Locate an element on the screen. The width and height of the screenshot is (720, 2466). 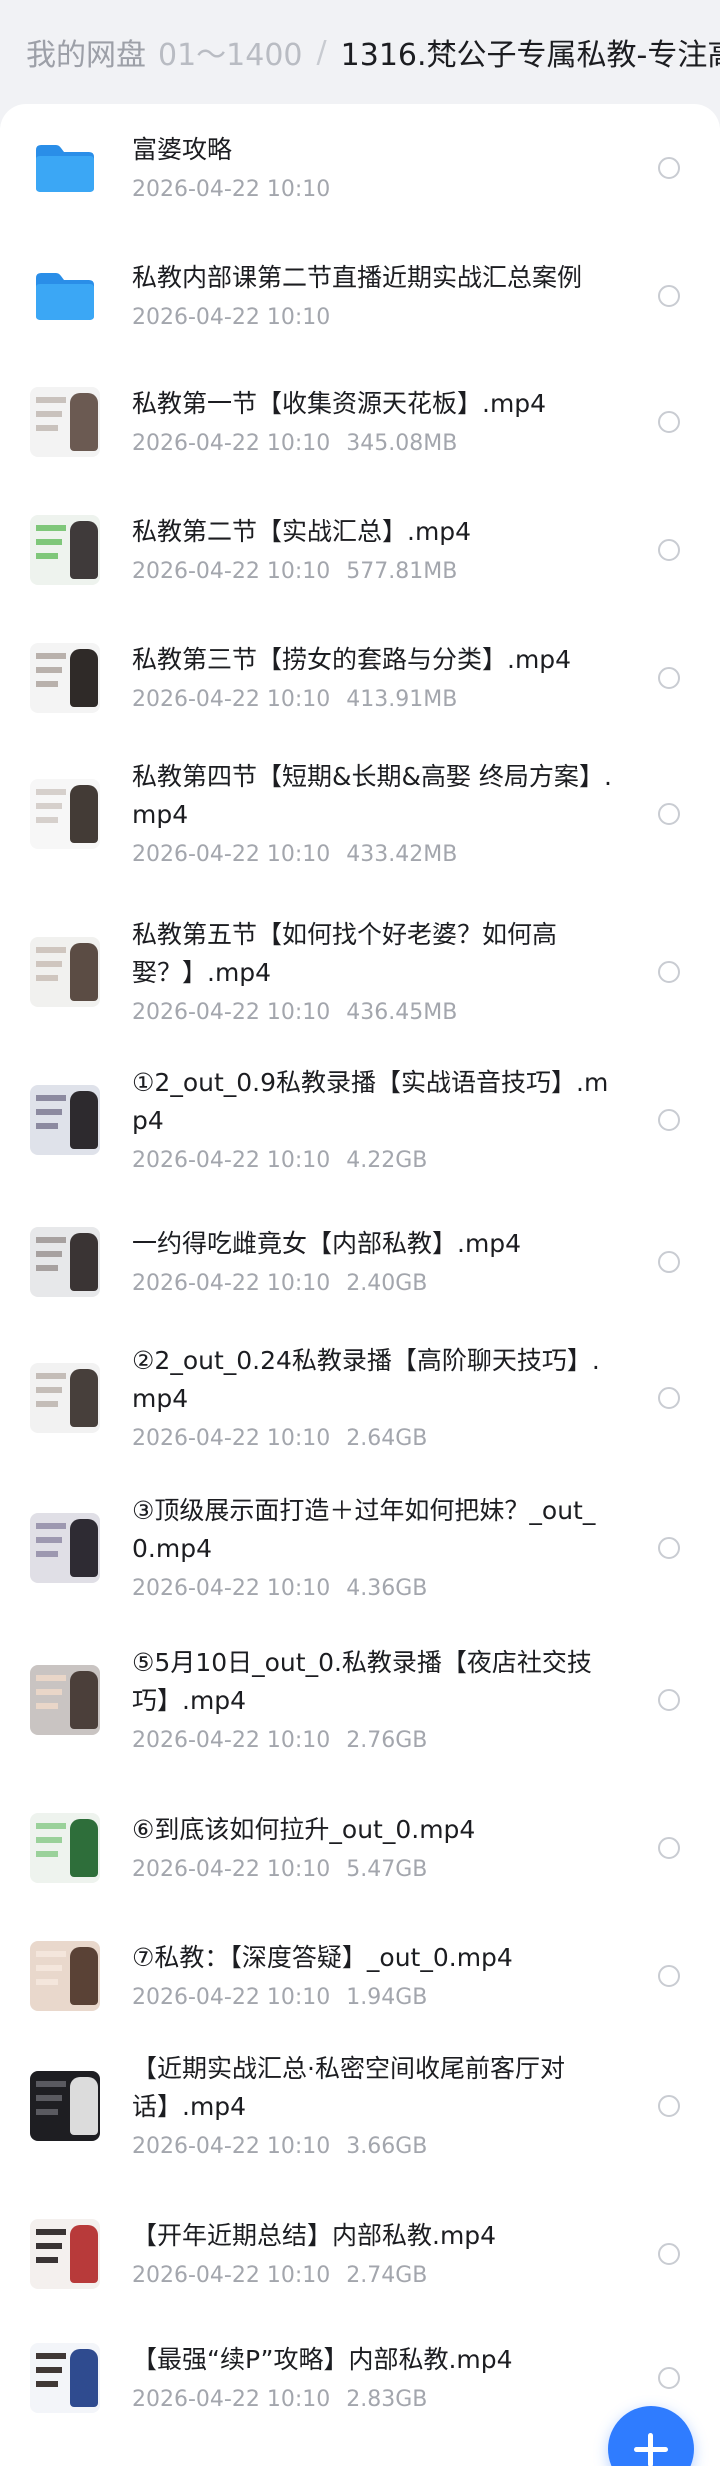
file-size: 4.36GB is located at coordinates (387, 1588).